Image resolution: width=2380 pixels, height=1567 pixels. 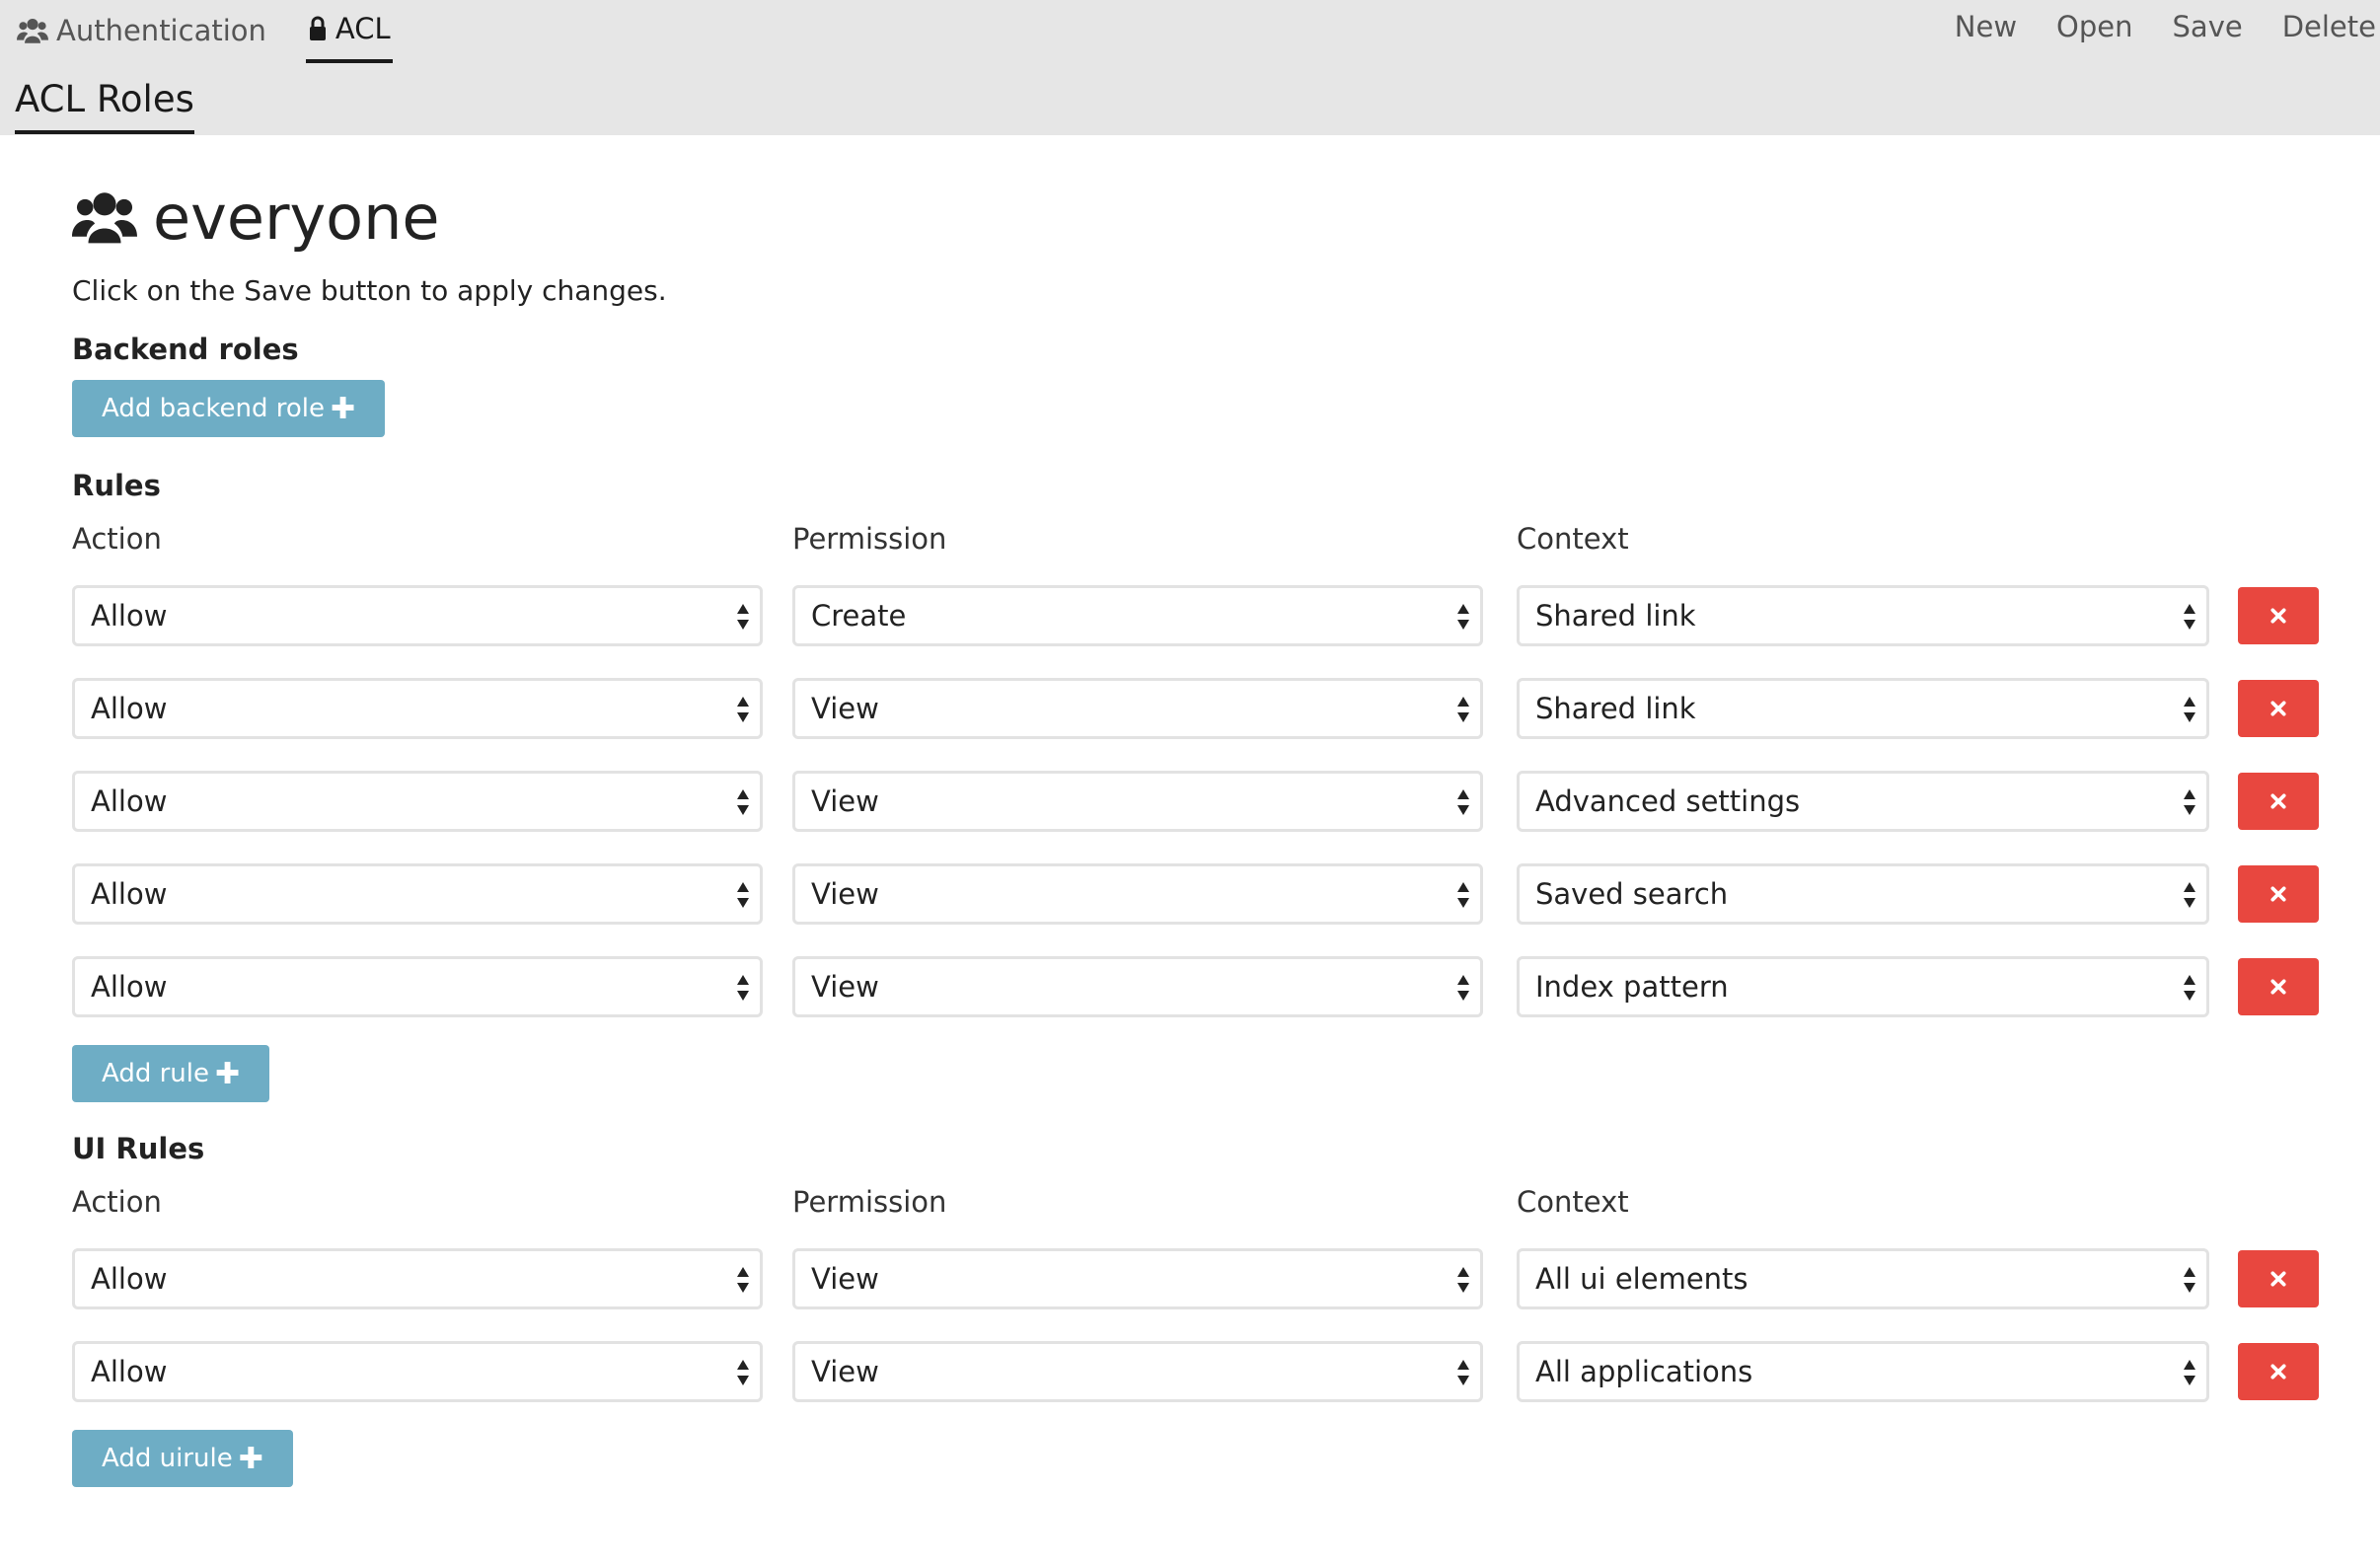 What do you see at coordinates (171, 1073) in the screenshot?
I see `add-rule-button: Add rule ✚` at bounding box center [171, 1073].